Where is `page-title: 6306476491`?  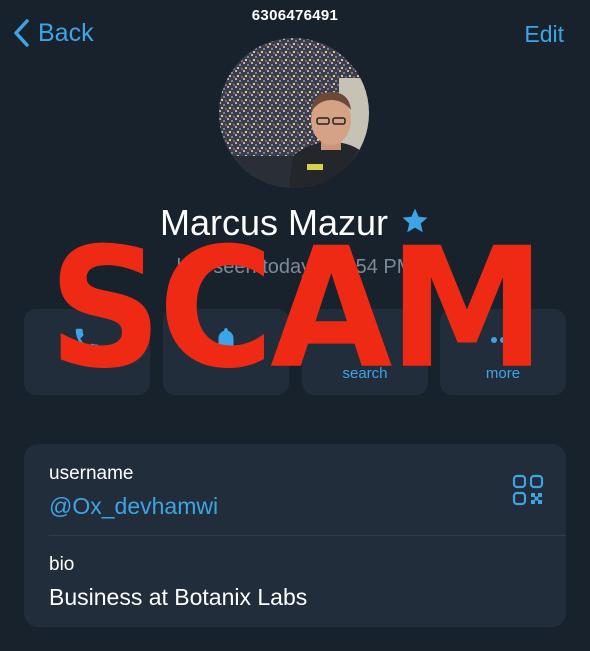 page-title: 6306476491 is located at coordinates (295, 15).